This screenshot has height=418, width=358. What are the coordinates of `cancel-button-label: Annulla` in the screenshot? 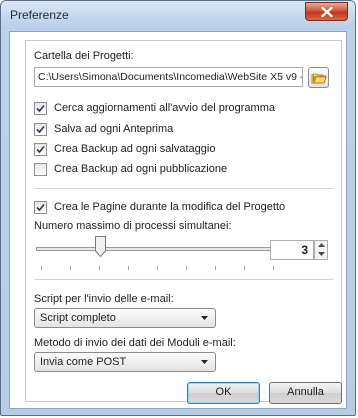 It's located at (305, 392).